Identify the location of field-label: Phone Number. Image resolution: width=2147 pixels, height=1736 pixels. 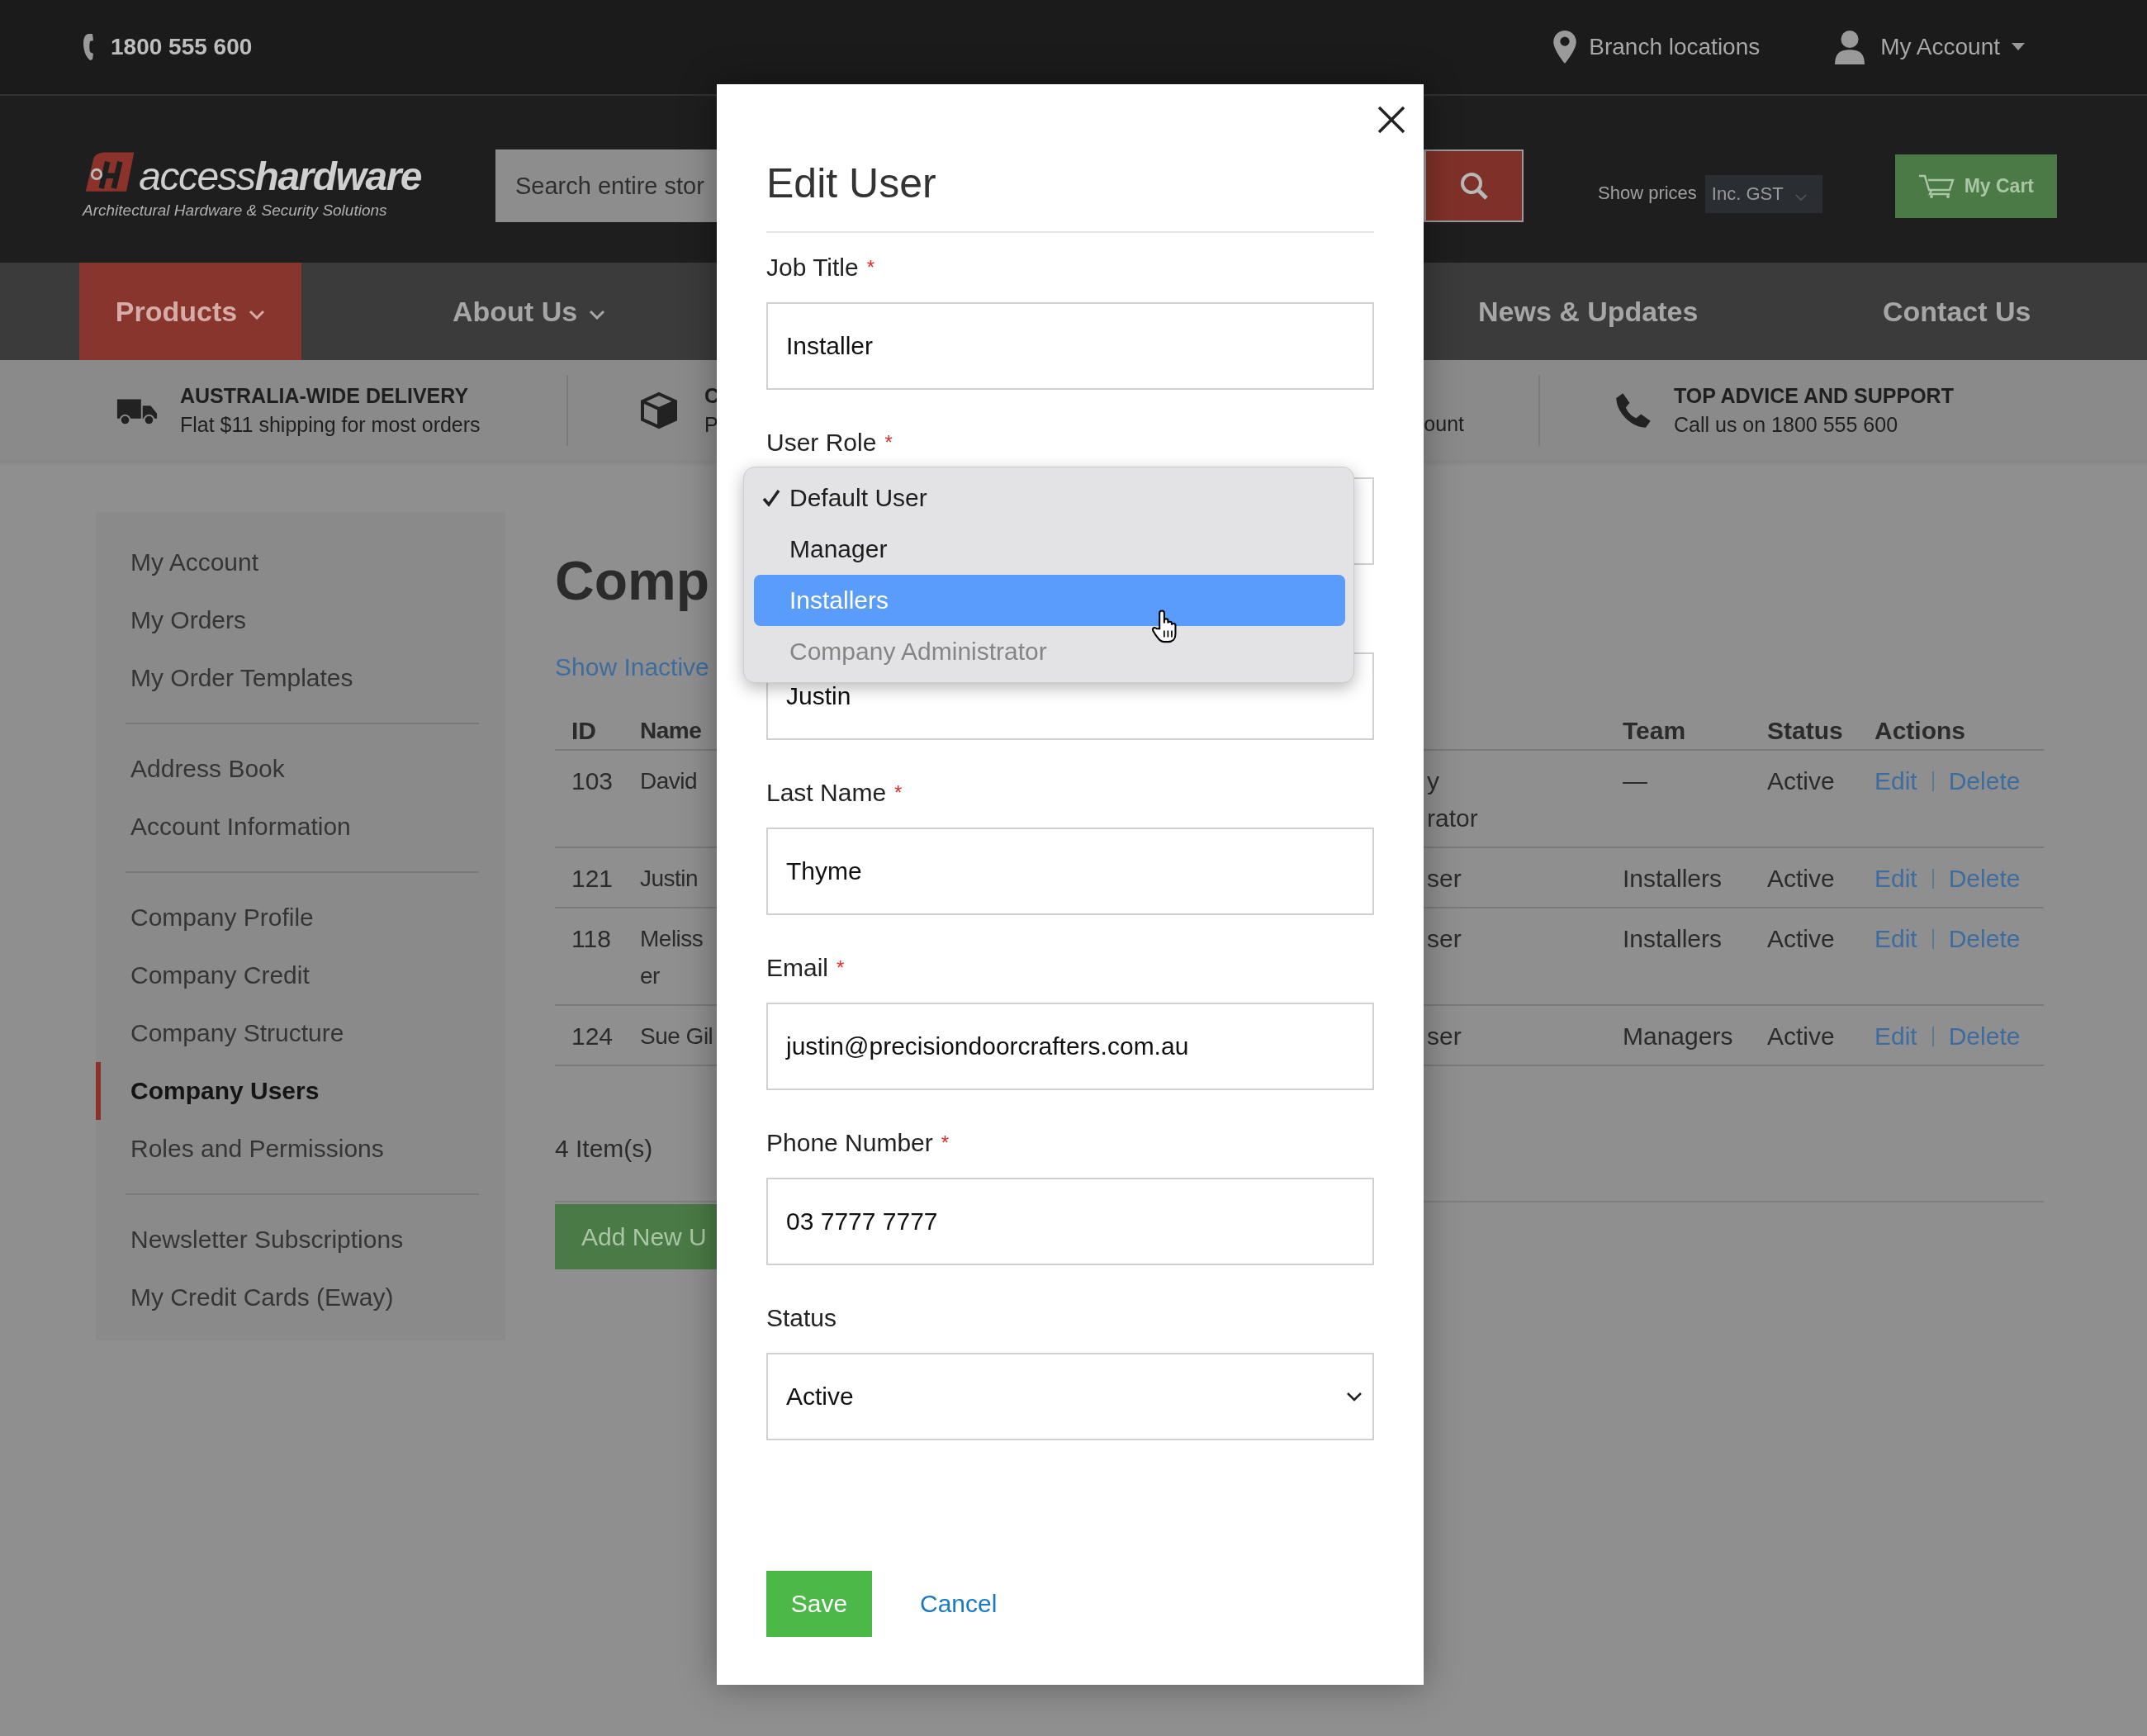
(849, 1143).